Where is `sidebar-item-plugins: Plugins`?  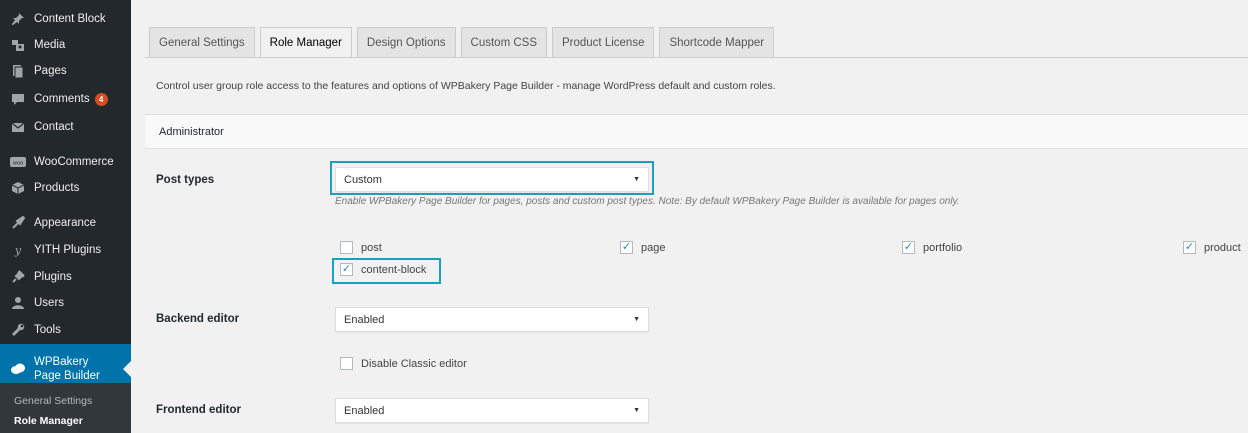
sidebar-item-plugins: Plugins is located at coordinates (65, 277).